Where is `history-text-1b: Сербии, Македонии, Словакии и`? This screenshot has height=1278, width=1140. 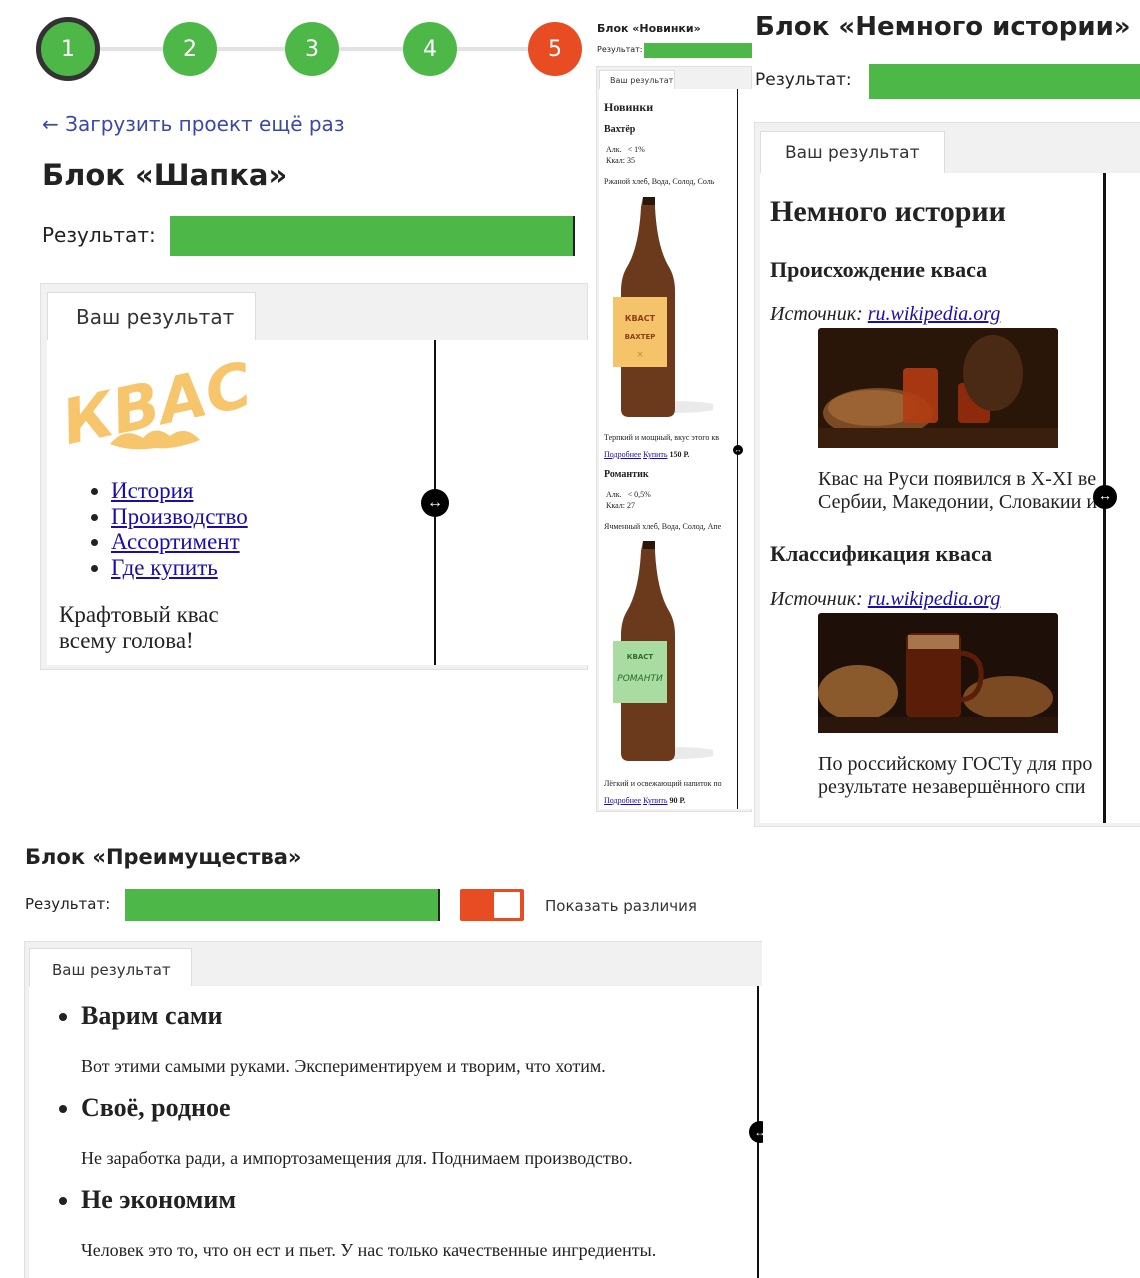 history-text-1b: Сербии, Македонии, Словакии и is located at coordinates (958, 502).